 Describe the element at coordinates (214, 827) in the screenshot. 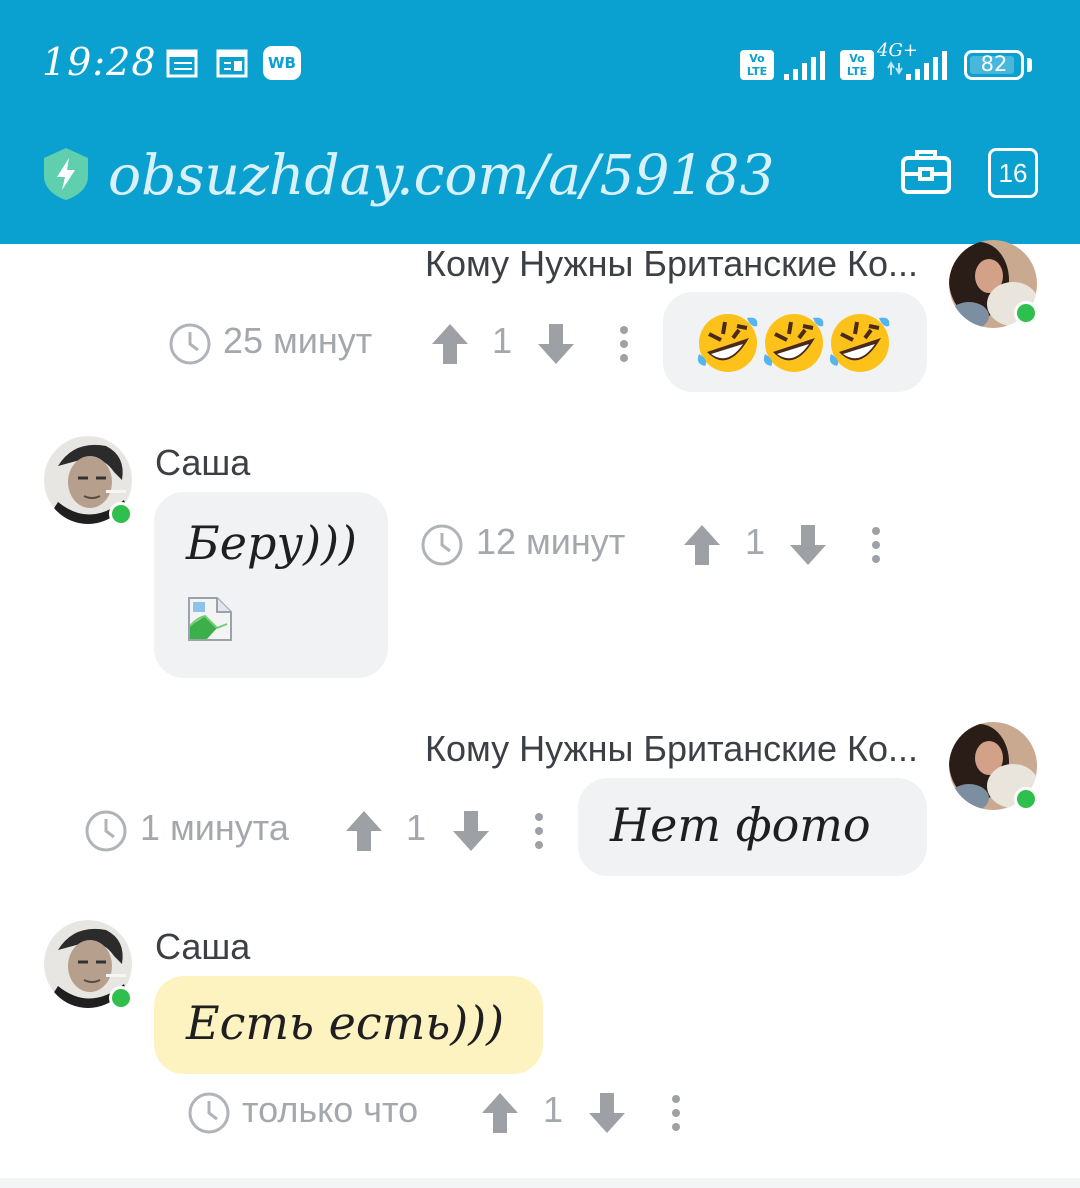

I see `message-time: 1 минута` at that location.